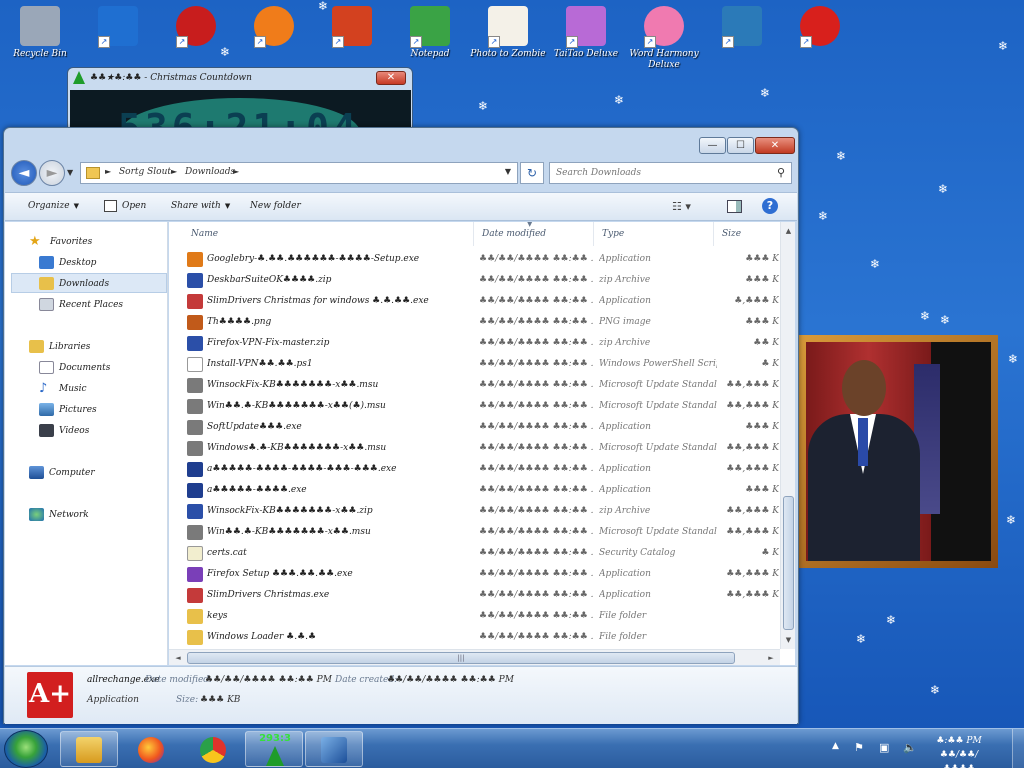  What do you see at coordinates (461, 658) in the screenshot?
I see `horizontal-scroll-thumb: |||` at bounding box center [461, 658].